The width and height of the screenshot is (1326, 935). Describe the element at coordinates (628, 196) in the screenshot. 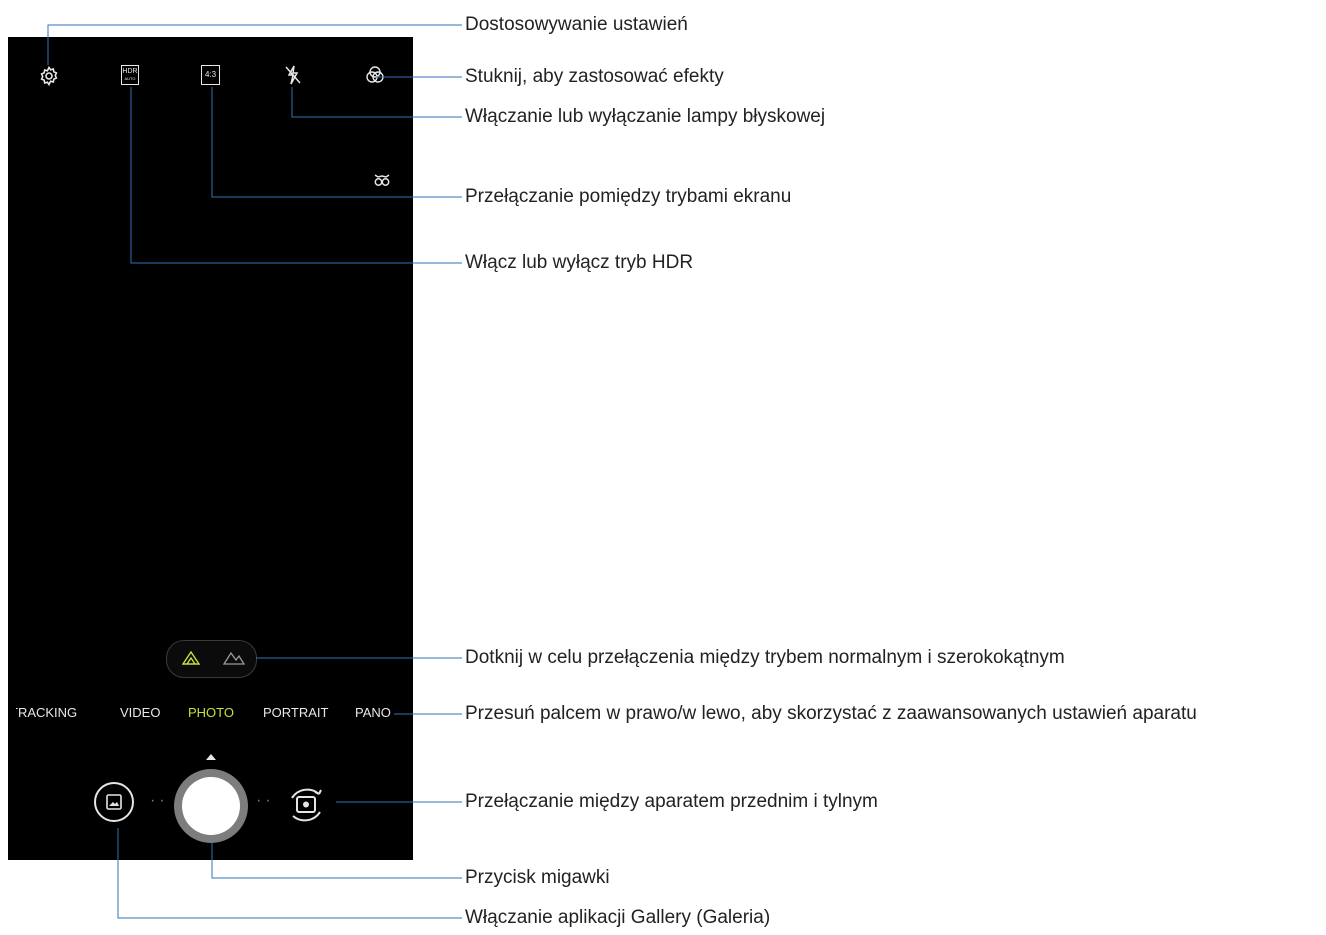

I see `callout-screen-modes: Przełączanie pomiędzy trybami ekranu` at that location.